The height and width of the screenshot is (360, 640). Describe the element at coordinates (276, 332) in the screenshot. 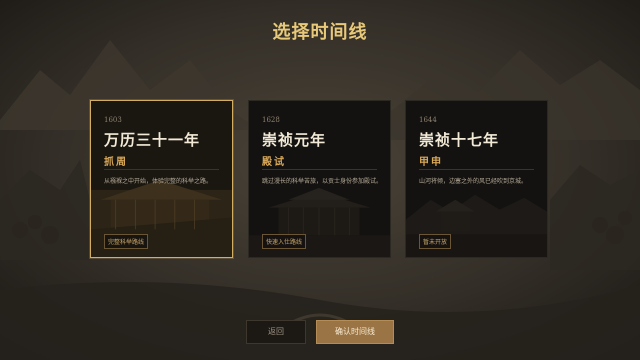

I see `back-button: 返回` at that location.